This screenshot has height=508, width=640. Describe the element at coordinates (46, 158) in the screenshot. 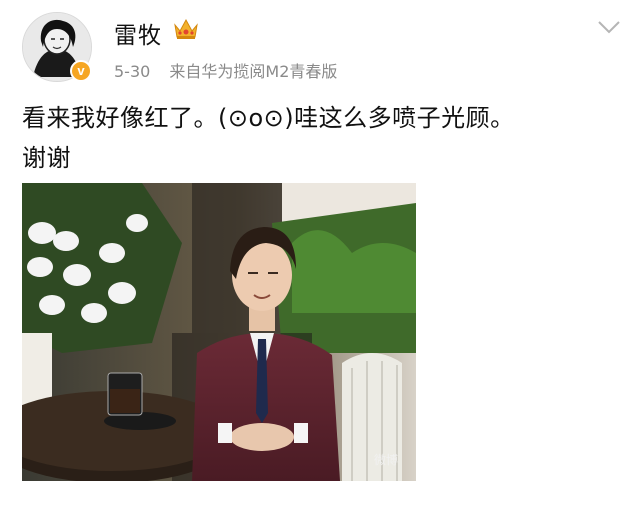

I see `post-text-line: 谢谢` at that location.